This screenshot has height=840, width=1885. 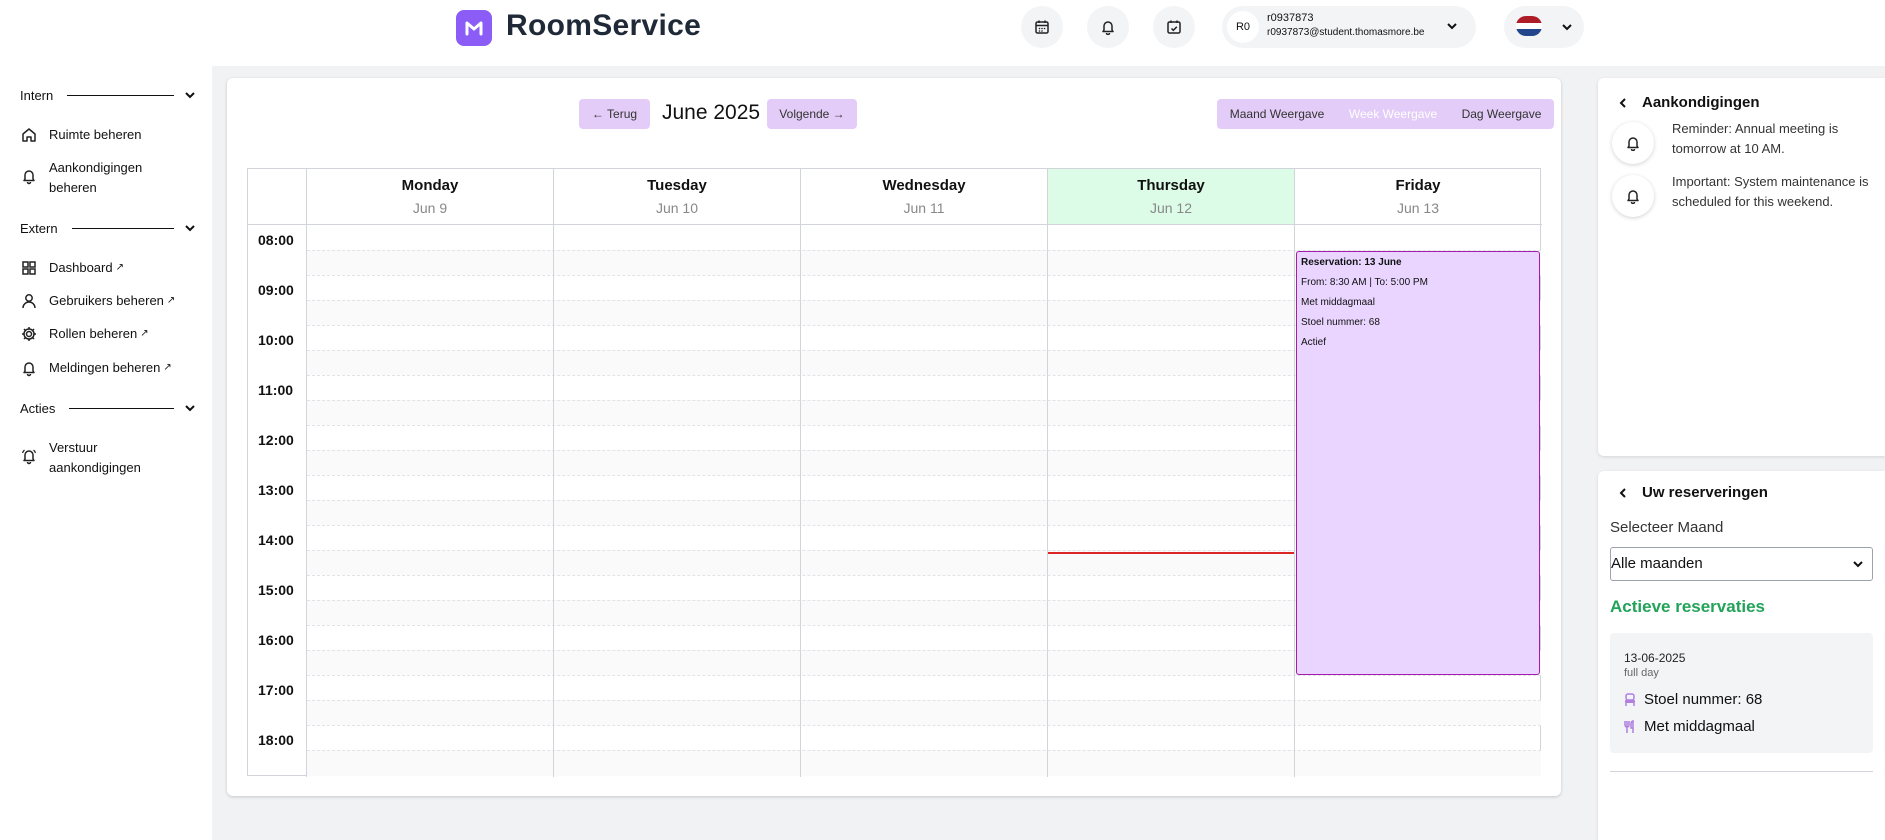 What do you see at coordinates (677, 185) in the screenshot?
I see `day-name: Tuesday` at bounding box center [677, 185].